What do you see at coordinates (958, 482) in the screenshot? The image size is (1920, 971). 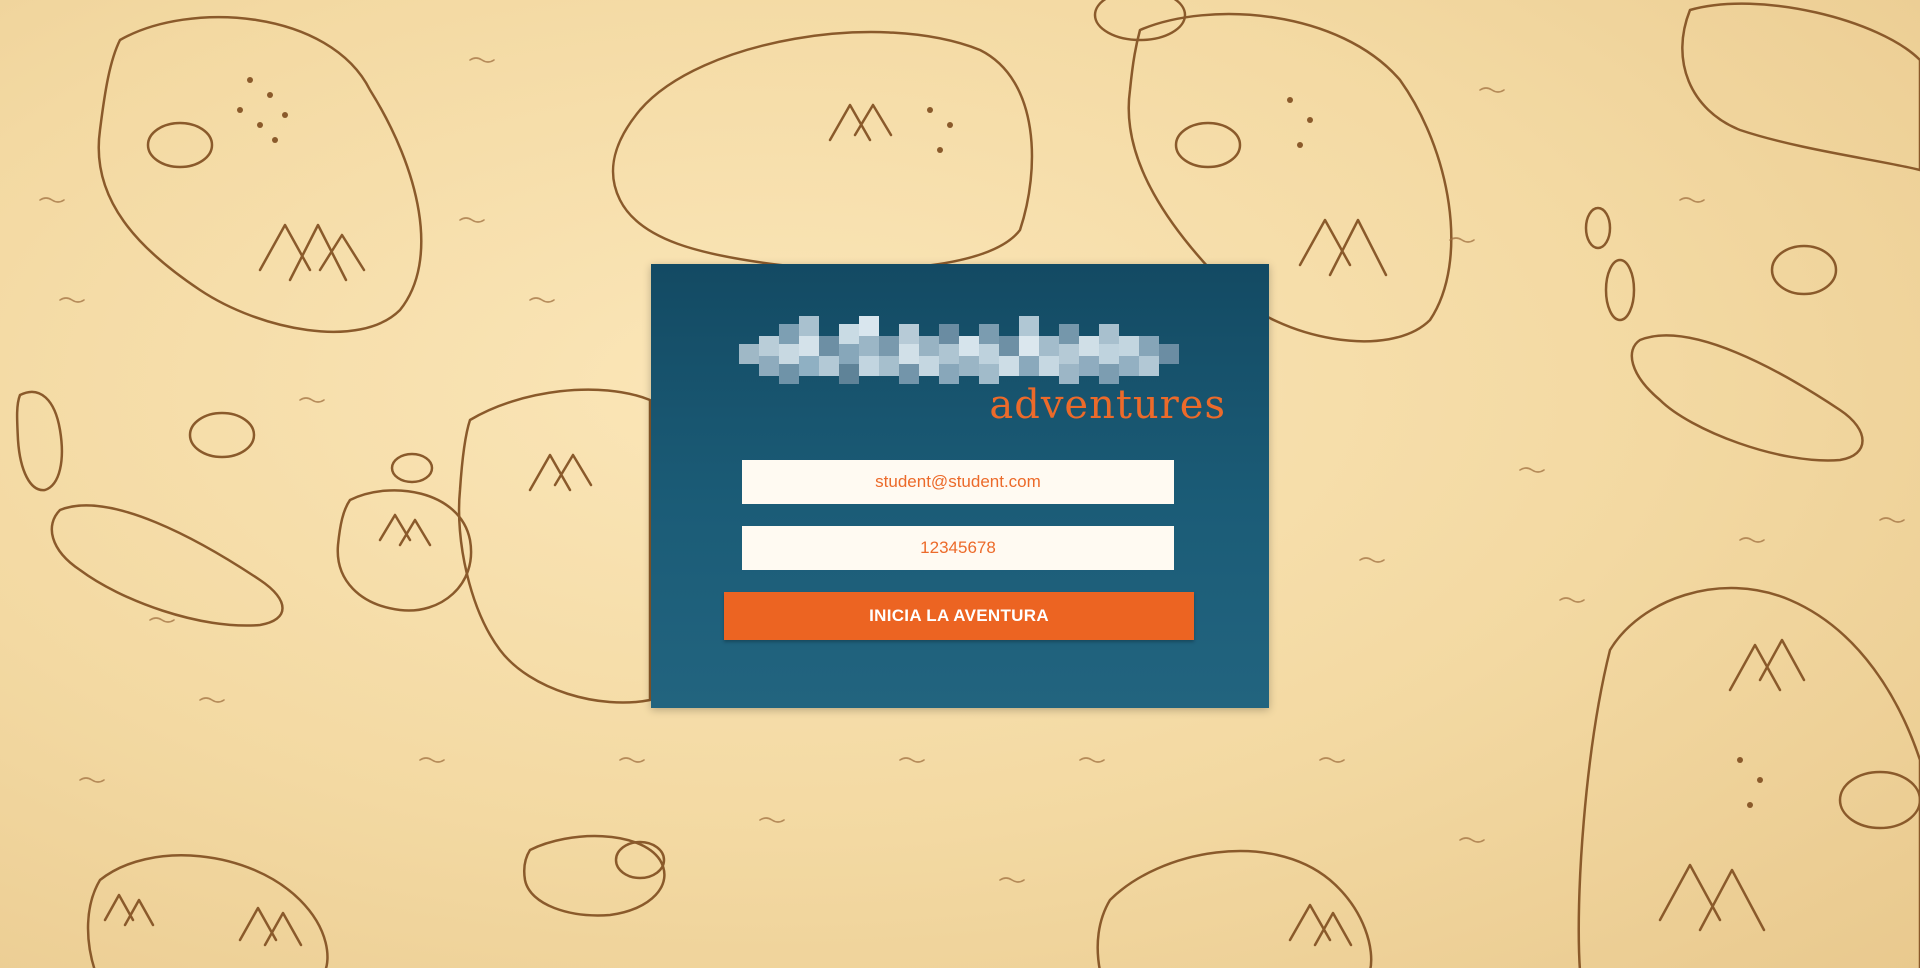 I see `email-field` at bounding box center [958, 482].